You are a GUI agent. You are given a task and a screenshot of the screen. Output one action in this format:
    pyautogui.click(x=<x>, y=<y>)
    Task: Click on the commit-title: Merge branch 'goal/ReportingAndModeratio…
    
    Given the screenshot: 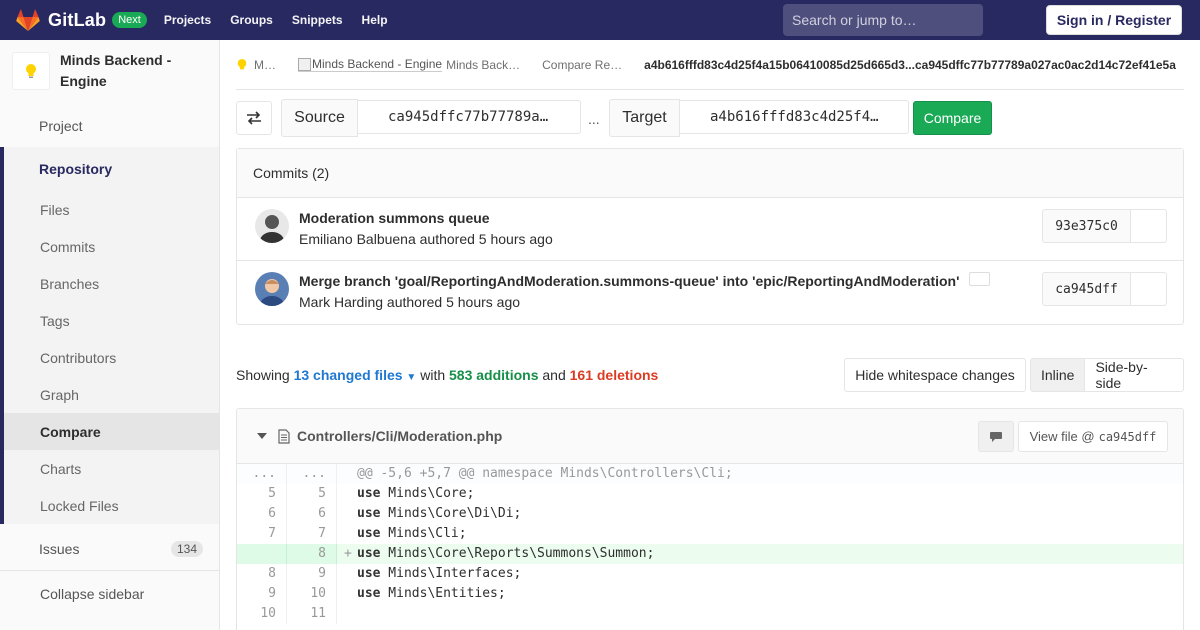 What is the action you would take?
    pyautogui.click(x=629, y=281)
    